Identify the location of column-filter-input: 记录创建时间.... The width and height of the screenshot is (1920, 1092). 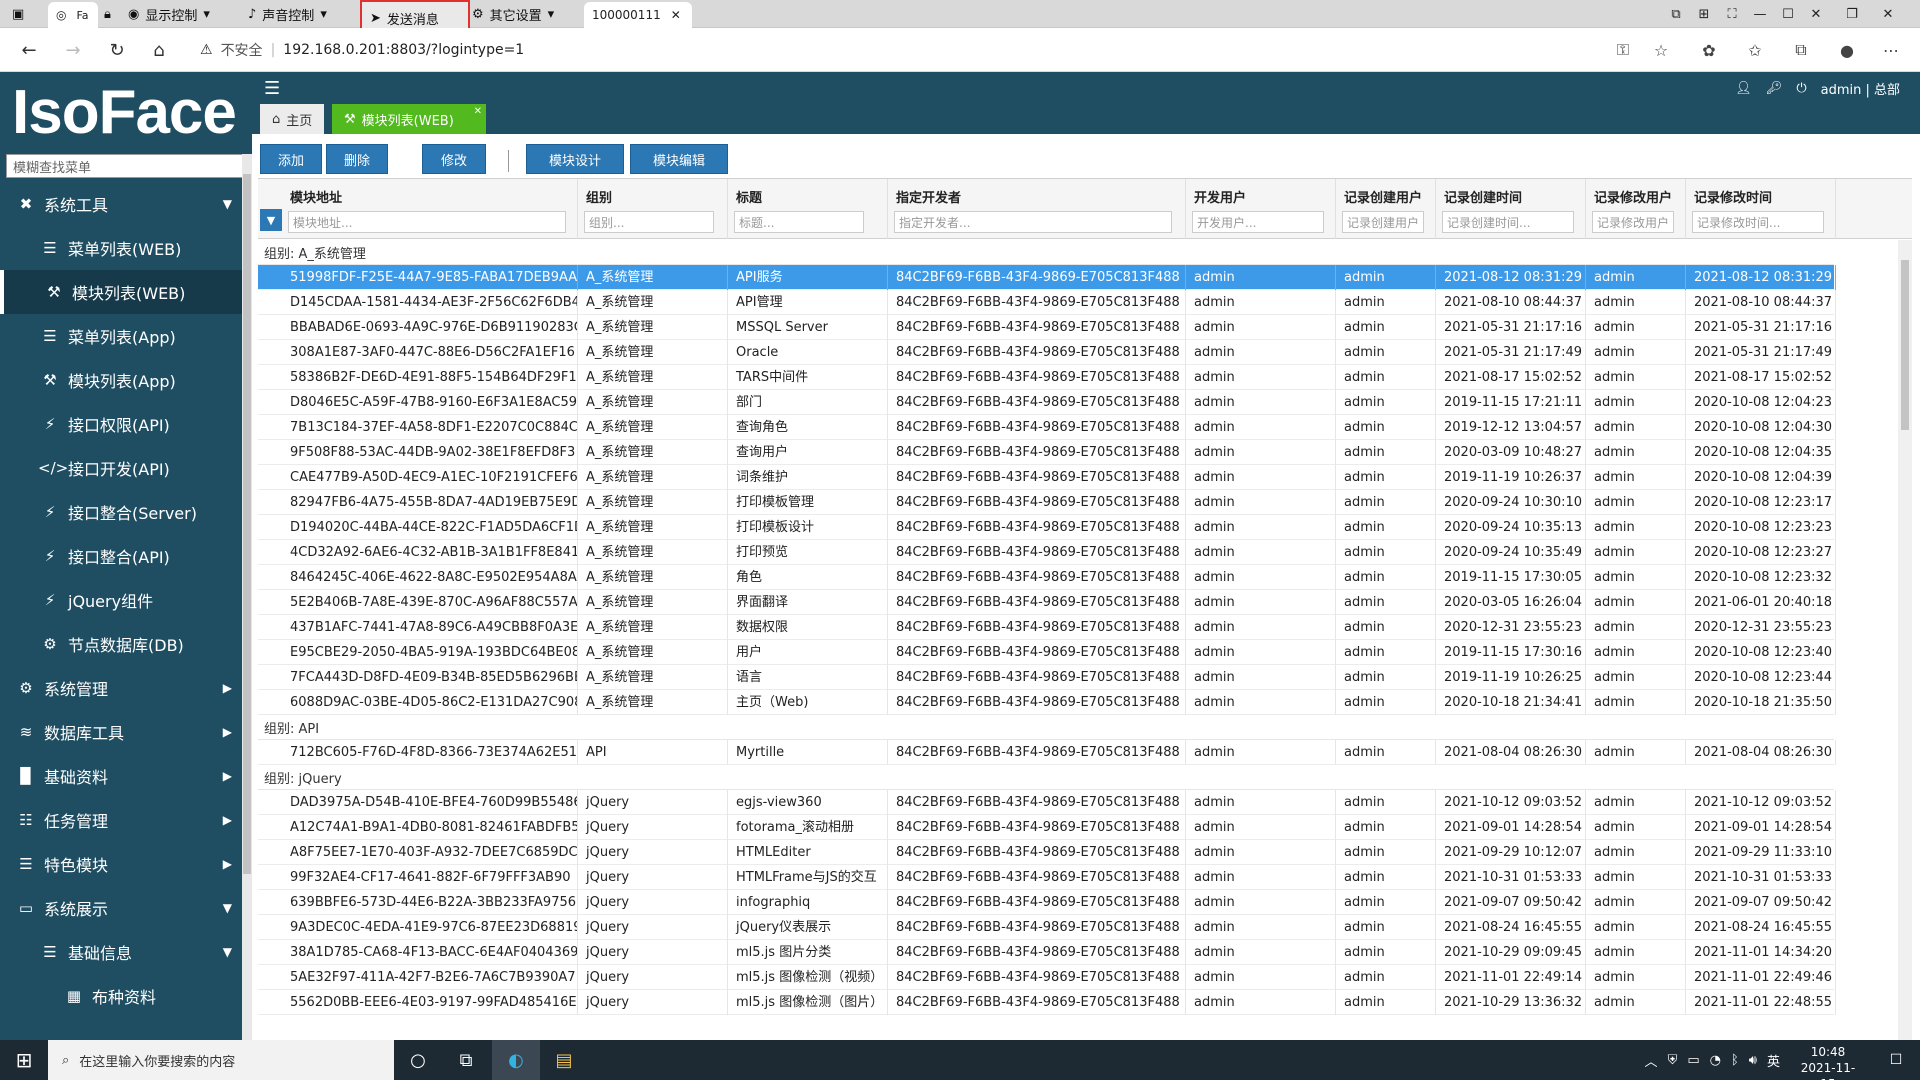
(1508, 222).